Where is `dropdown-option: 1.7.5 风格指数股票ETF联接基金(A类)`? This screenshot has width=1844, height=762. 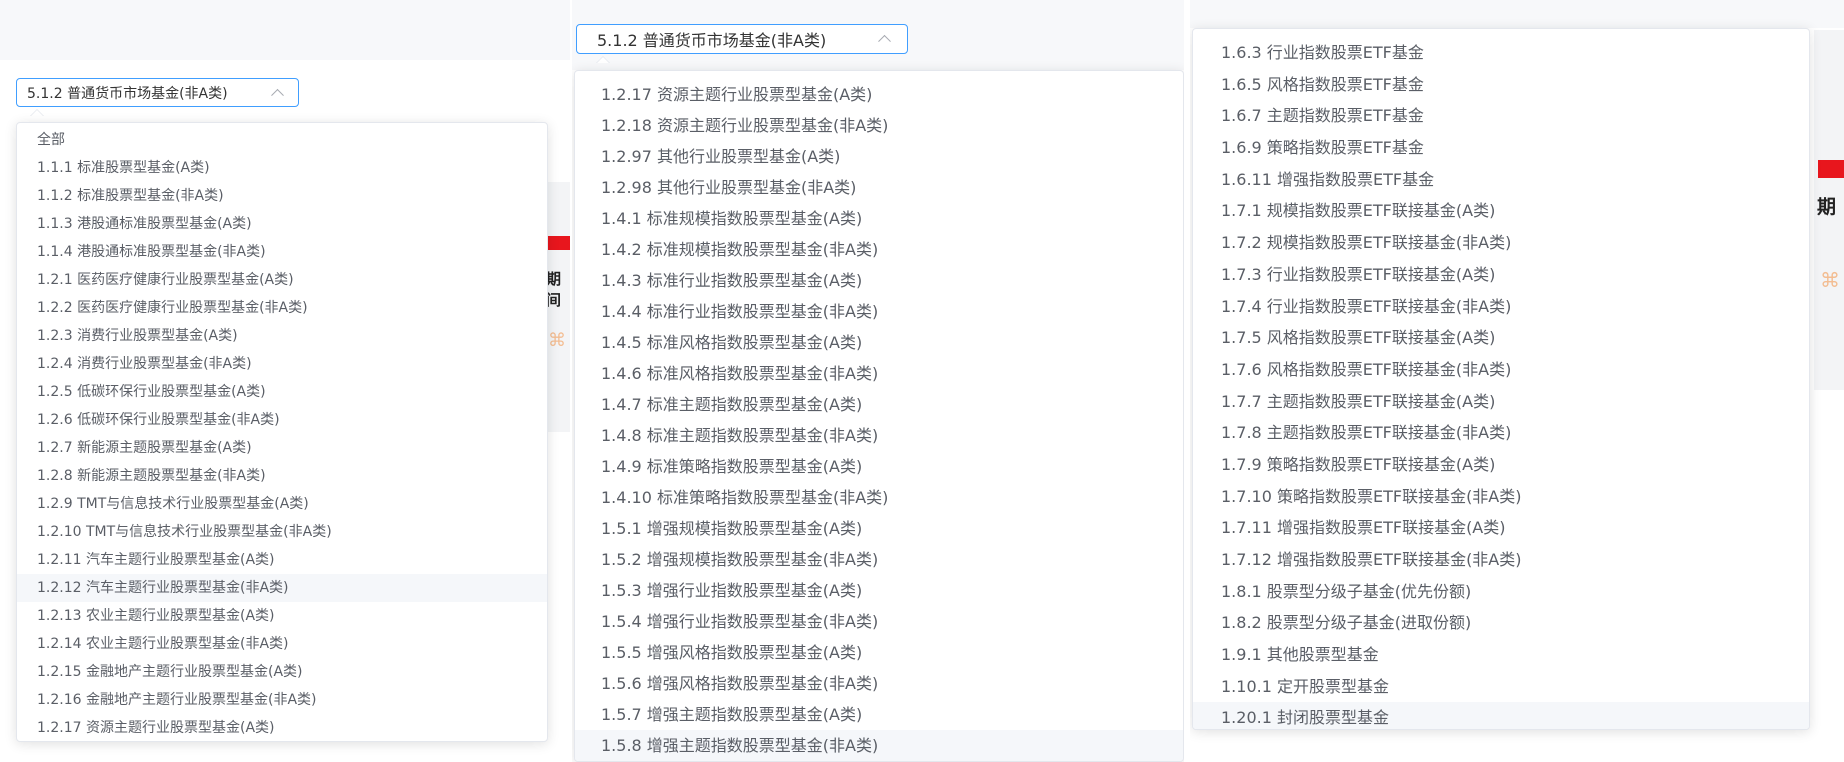
dropdown-option: 1.7.5 风格指数股票ETF联接基金(A类) is located at coordinates (1501, 338).